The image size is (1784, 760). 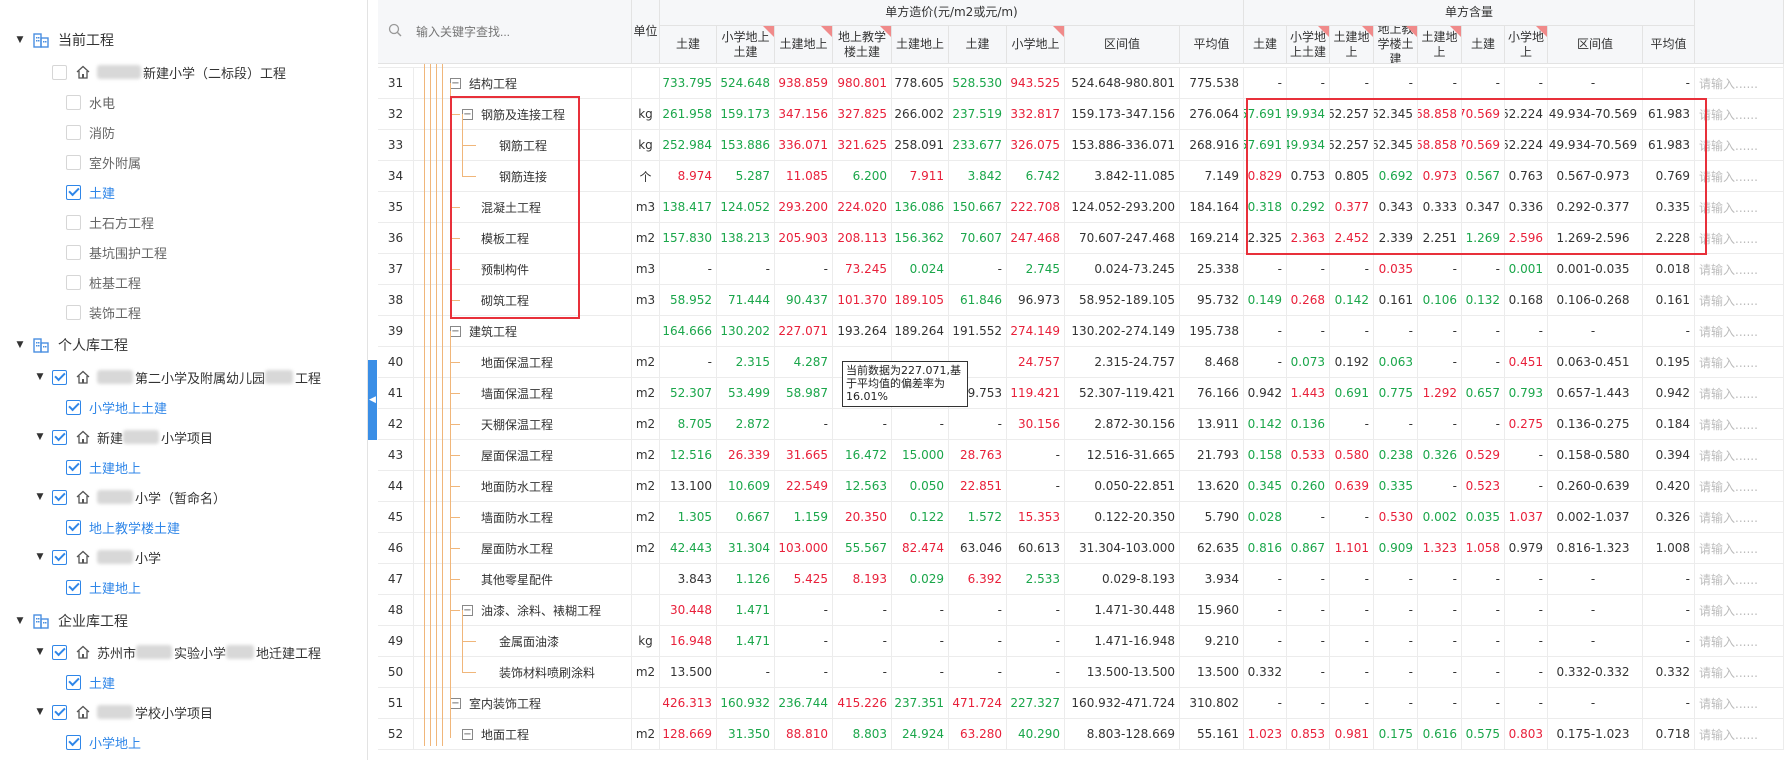 What do you see at coordinates (71, 621) in the screenshot?
I see `tree-group: ▼ 企业库工程` at bounding box center [71, 621].